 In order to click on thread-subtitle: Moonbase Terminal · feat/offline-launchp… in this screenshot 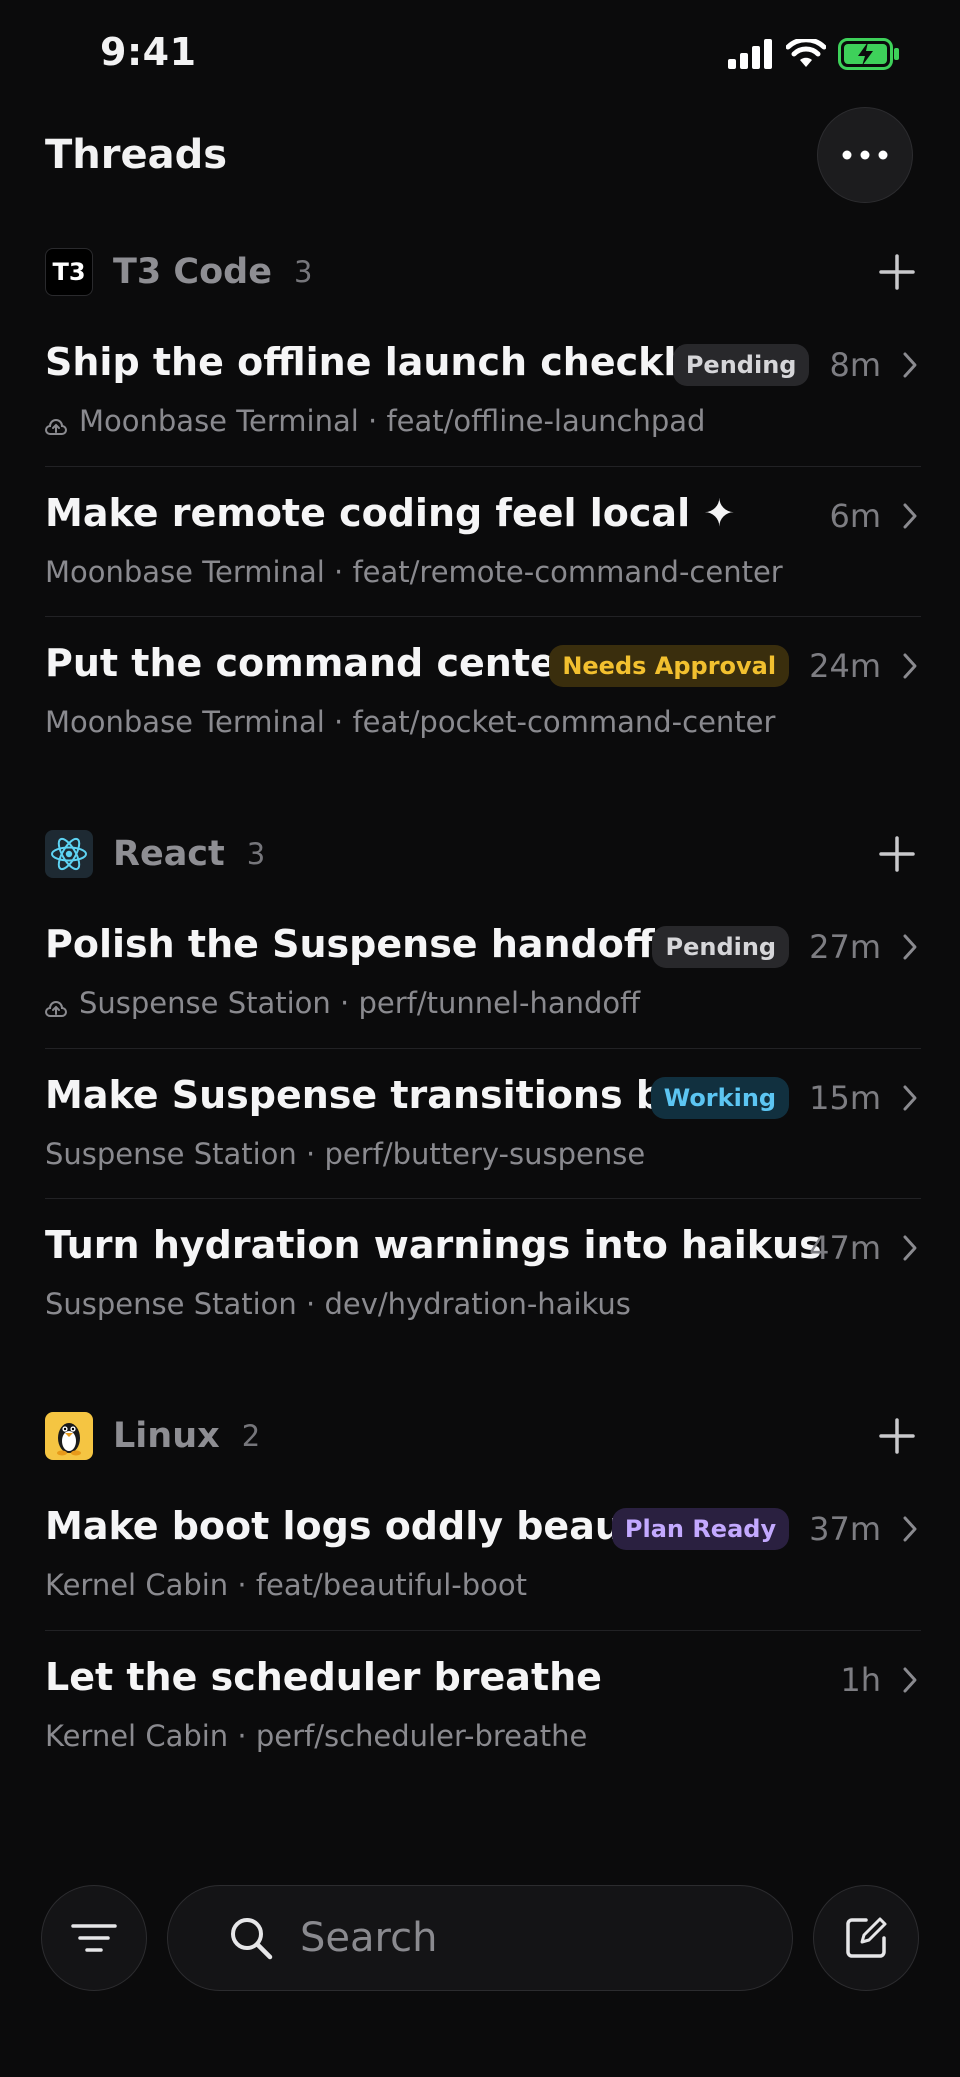, I will do `click(375, 421)`.